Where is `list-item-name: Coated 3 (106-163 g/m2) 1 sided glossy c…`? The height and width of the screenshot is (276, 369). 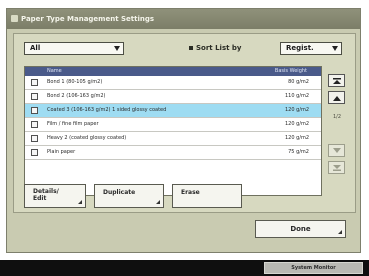 list-item-name: Coated 3 (106-163 g/m2) 1 sided glossy c… is located at coordinates (107, 110).